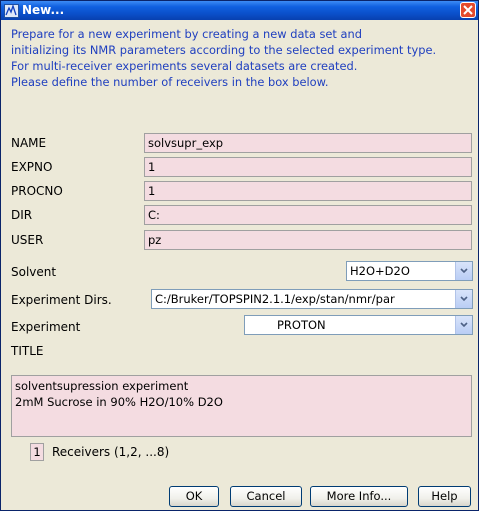 This screenshot has height=511, width=479. Describe the element at coordinates (29, 143) in the screenshot. I see `name-label: NAME` at that location.